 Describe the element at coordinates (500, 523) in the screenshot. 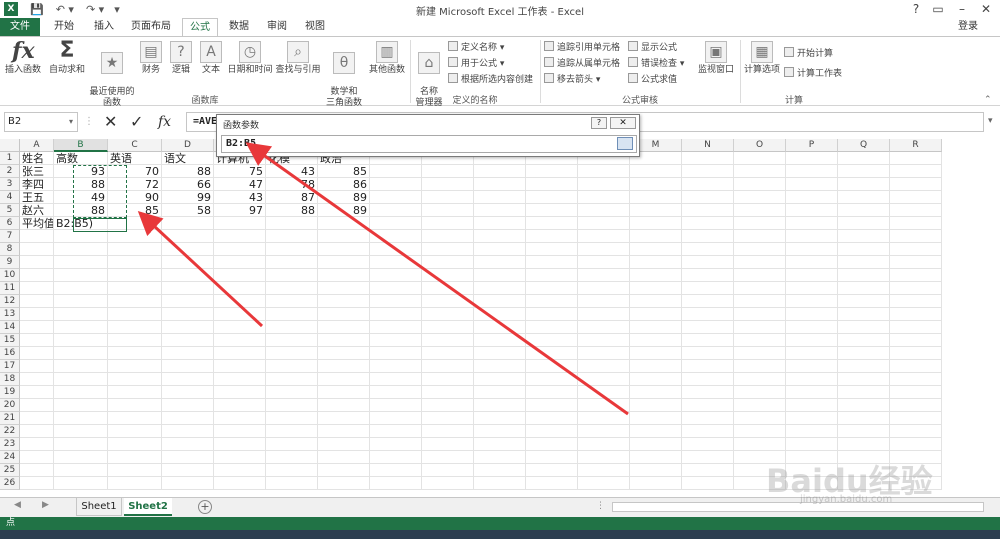

I see `status-bar: 点` at that location.